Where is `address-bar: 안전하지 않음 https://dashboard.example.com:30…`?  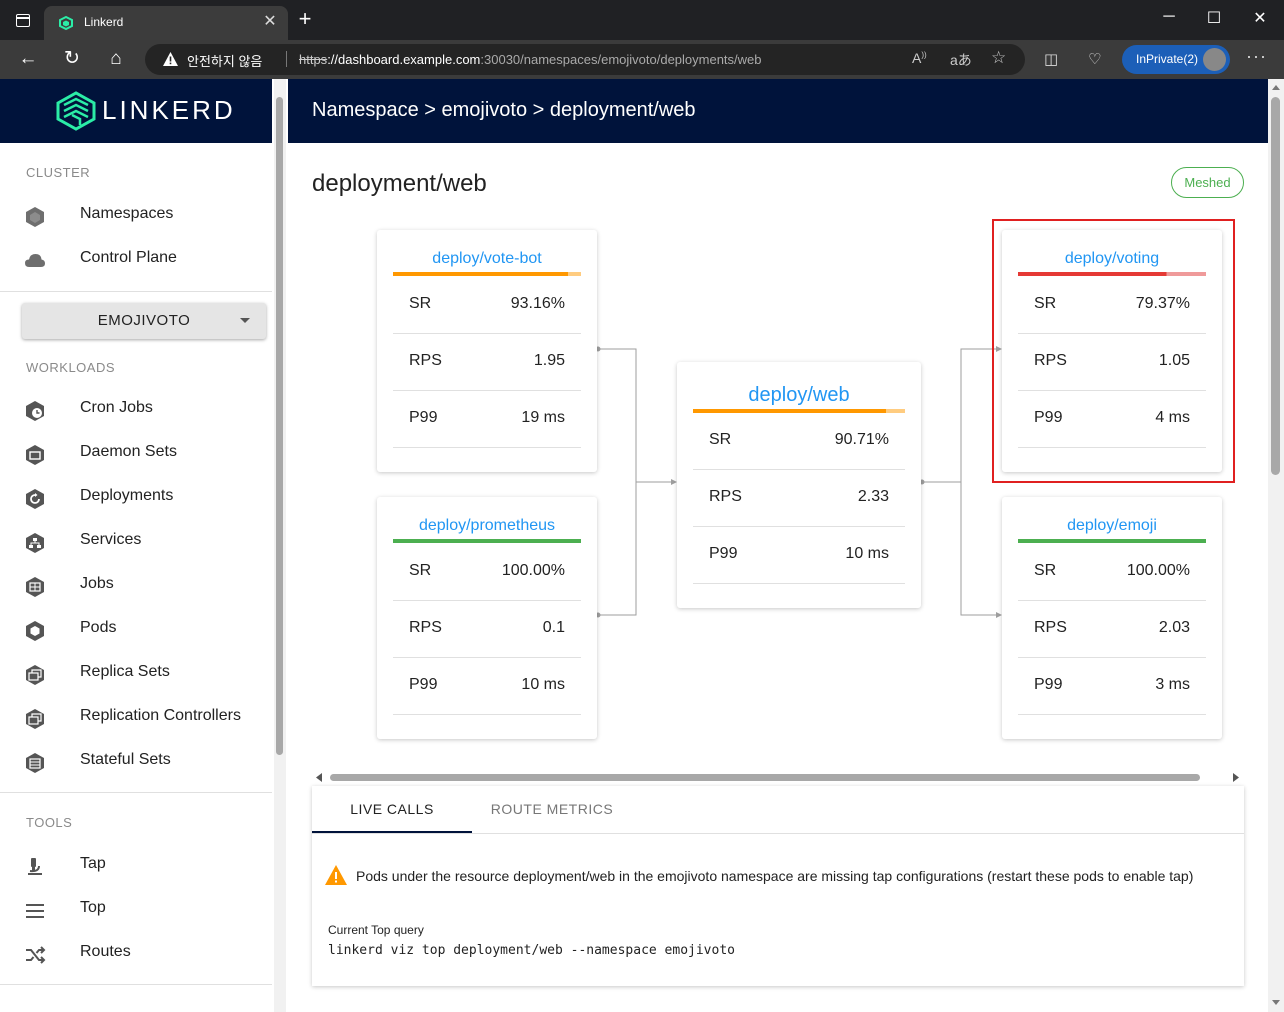
address-bar: 안전하지 않음 https://dashboard.example.com:30… is located at coordinates (585, 59).